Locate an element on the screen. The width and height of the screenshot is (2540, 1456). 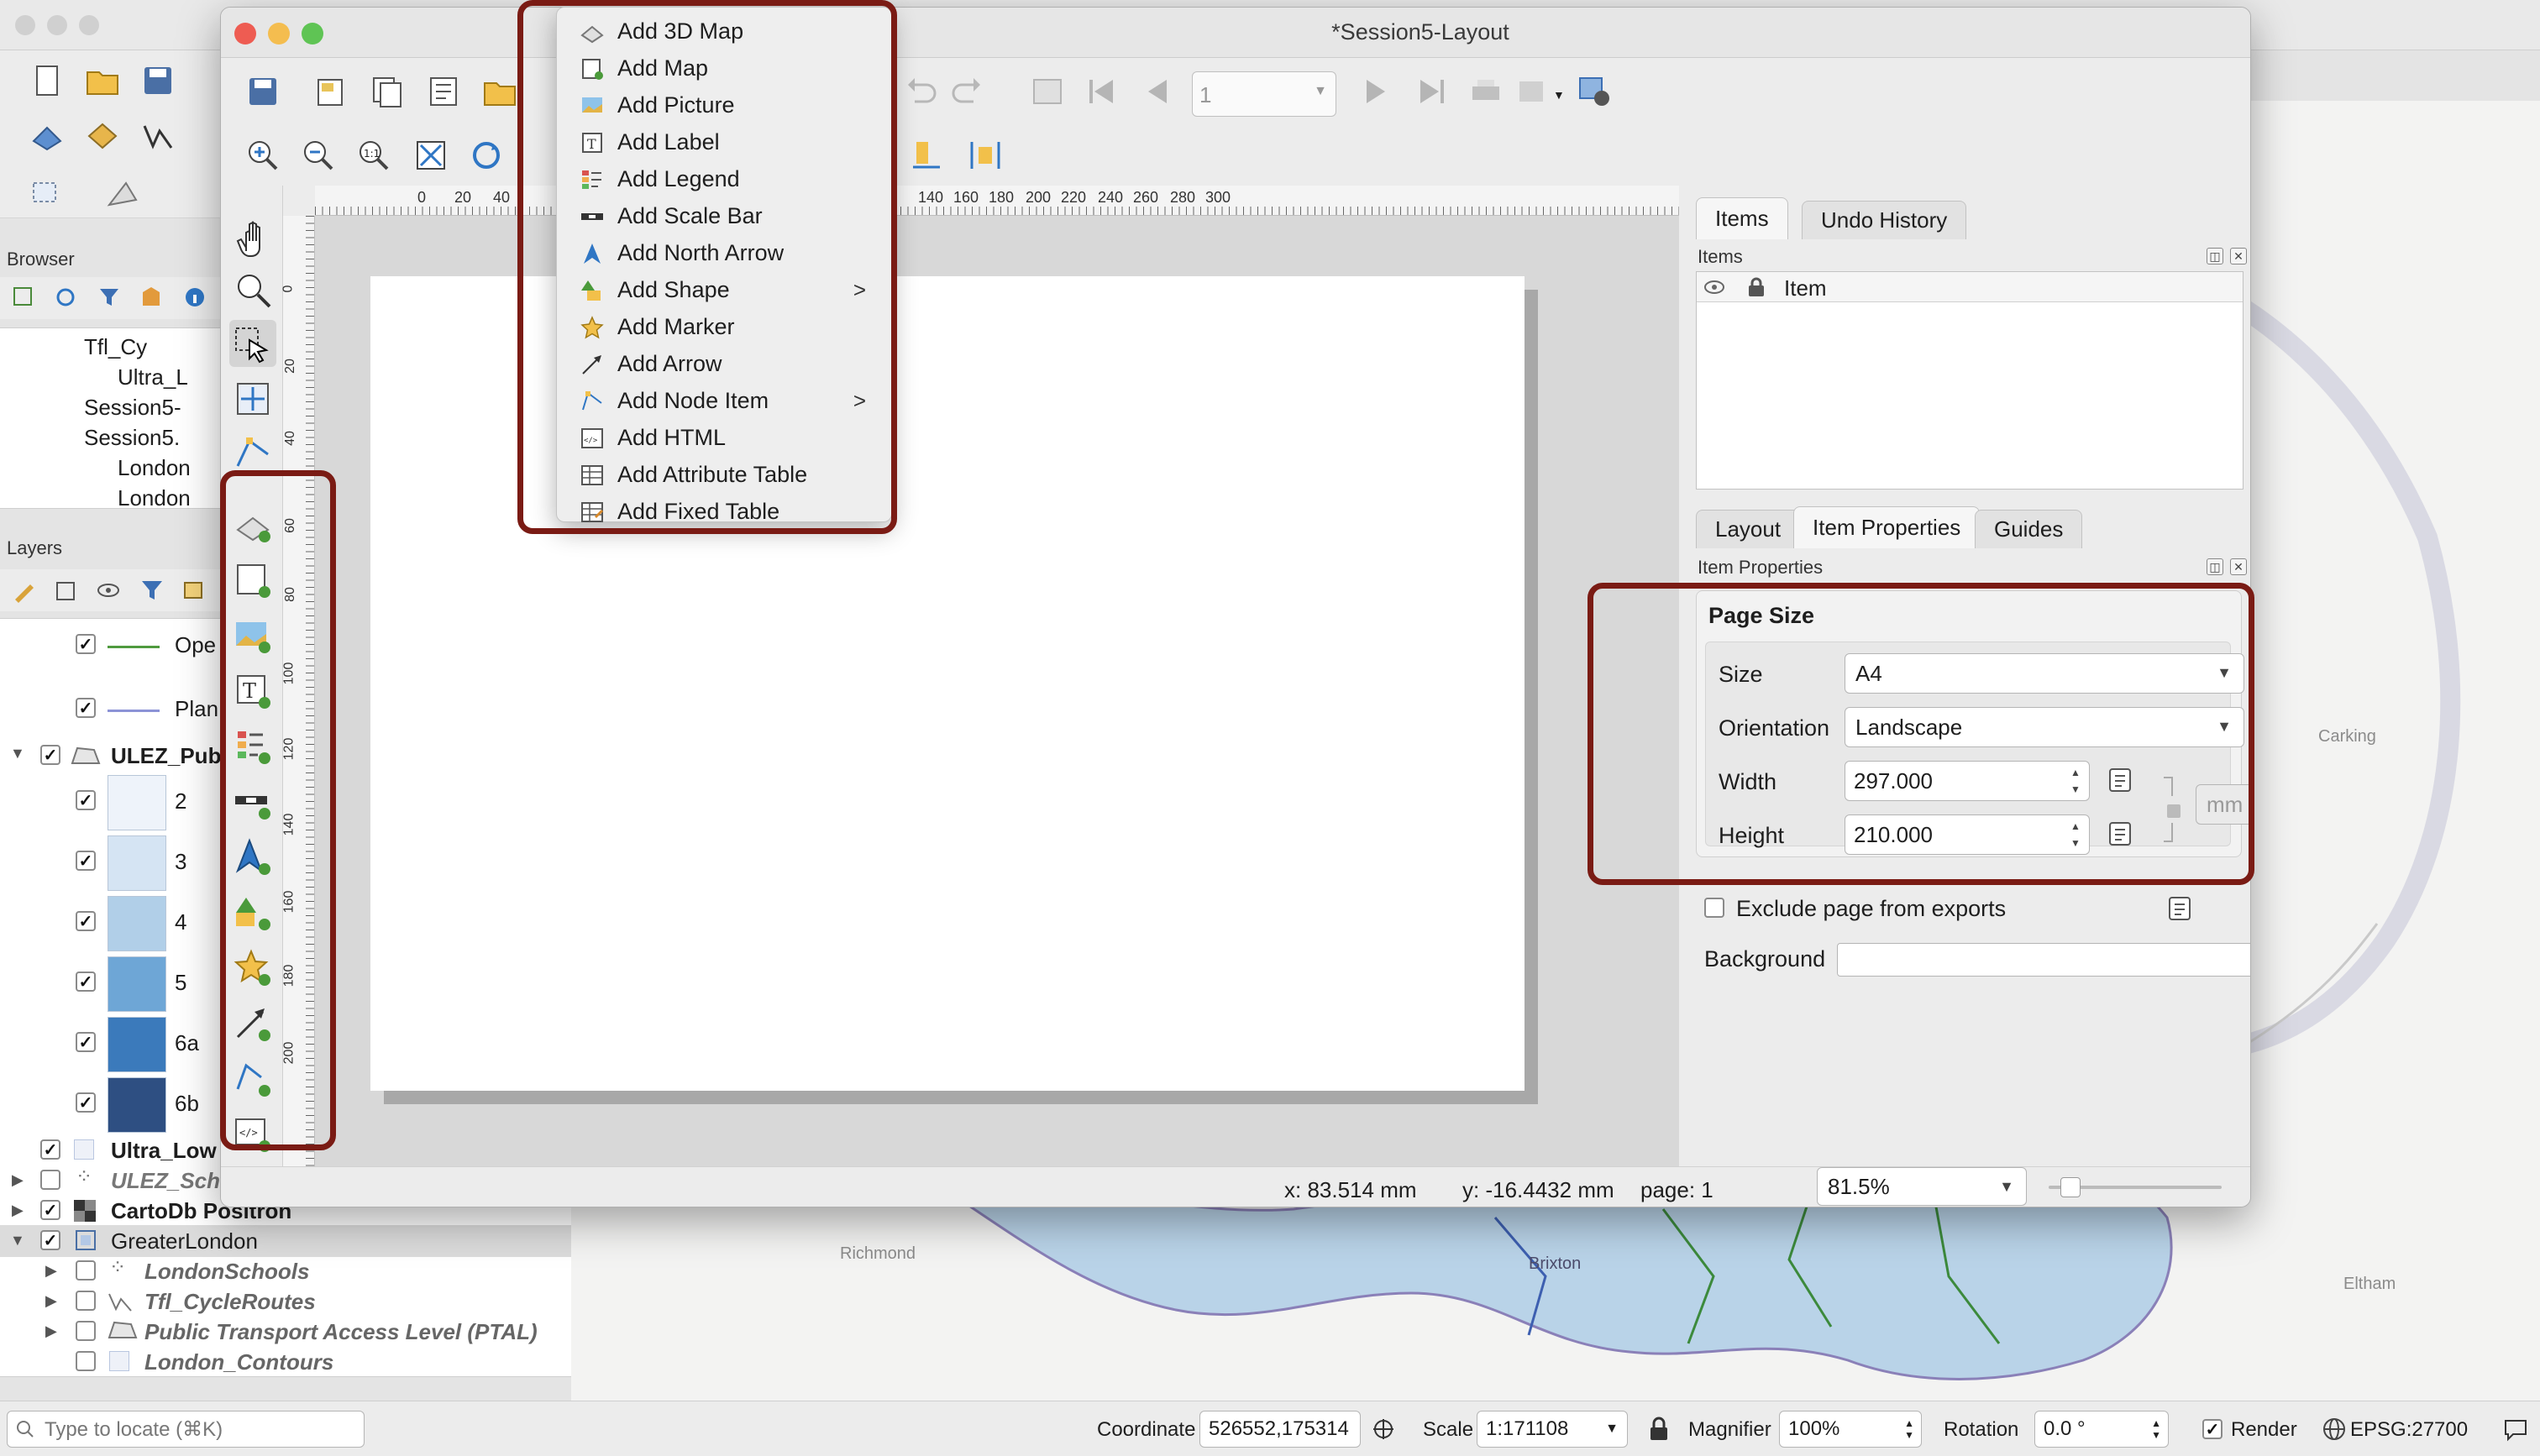
layer-name: Tfl_CycleRoutes is located at coordinates (230, 1302).